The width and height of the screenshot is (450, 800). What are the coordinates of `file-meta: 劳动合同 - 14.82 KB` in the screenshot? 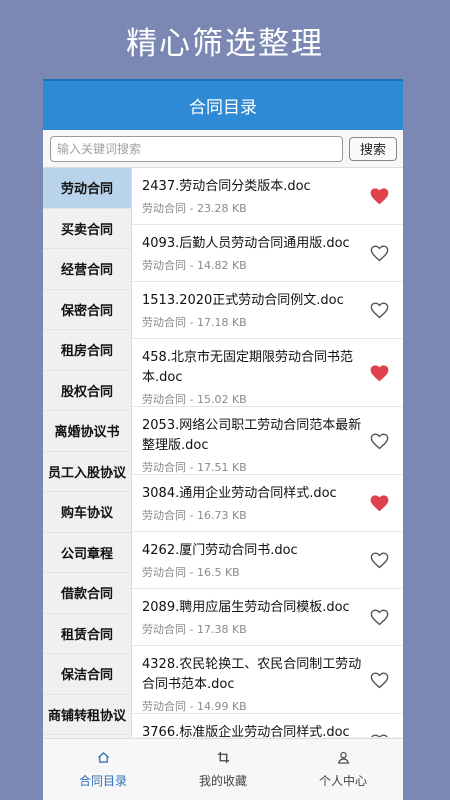 It's located at (194, 265).